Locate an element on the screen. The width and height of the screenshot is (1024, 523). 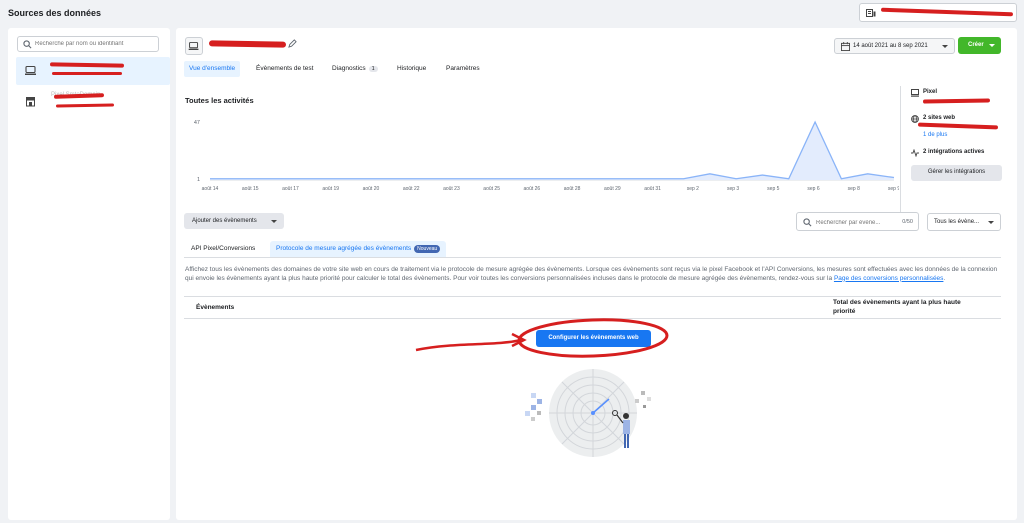
subtab-pixel-conversions-api: API Pixel/Conversions is located at coordinates (223, 249).